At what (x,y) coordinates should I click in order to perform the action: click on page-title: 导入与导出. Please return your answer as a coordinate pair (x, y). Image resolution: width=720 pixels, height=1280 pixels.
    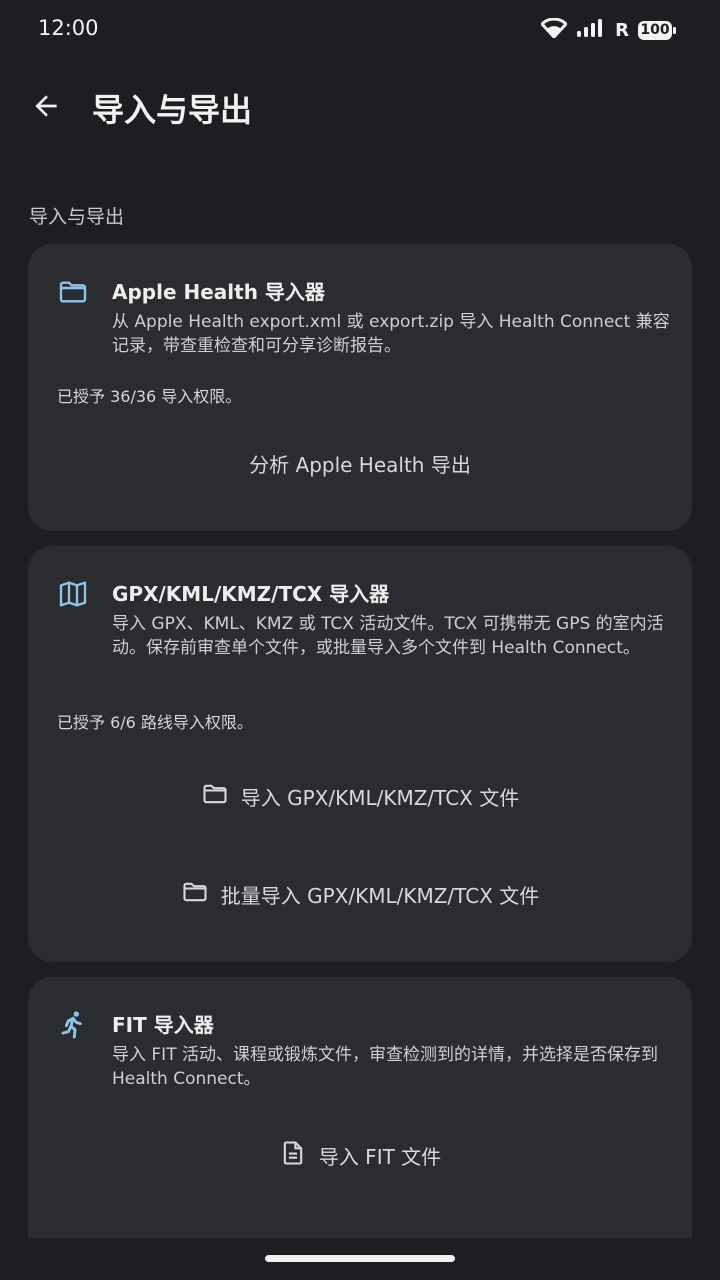
    Looking at the image, I should click on (172, 110).